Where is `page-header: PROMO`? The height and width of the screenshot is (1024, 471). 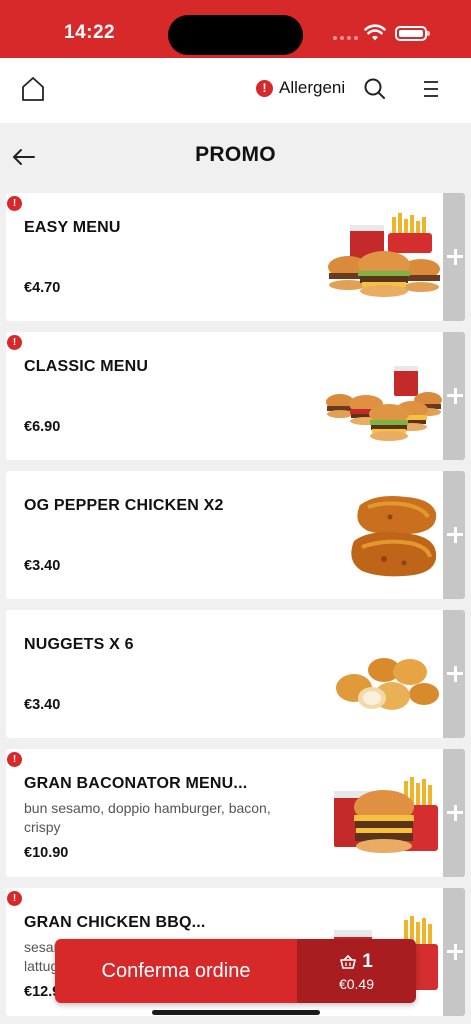
page-header: PROMO is located at coordinates (235, 156).